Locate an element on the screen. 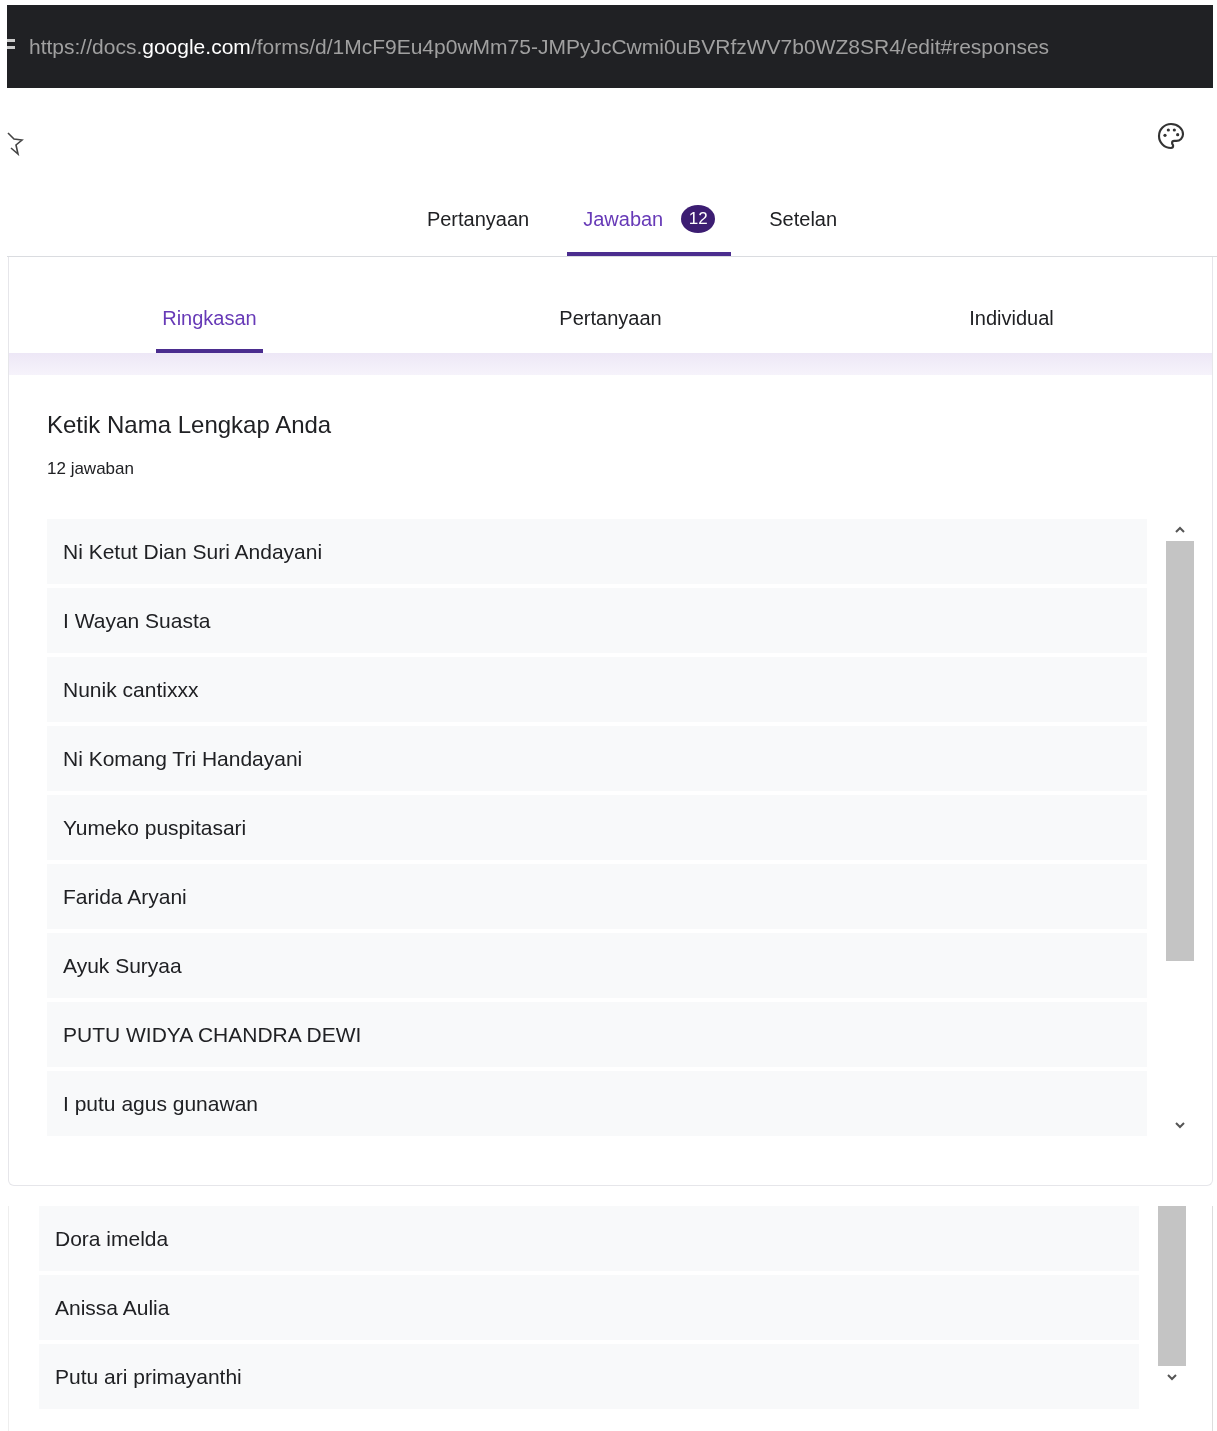 The image size is (1217, 1431). response-row: Anissa Aulia is located at coordinates (589, 1307).